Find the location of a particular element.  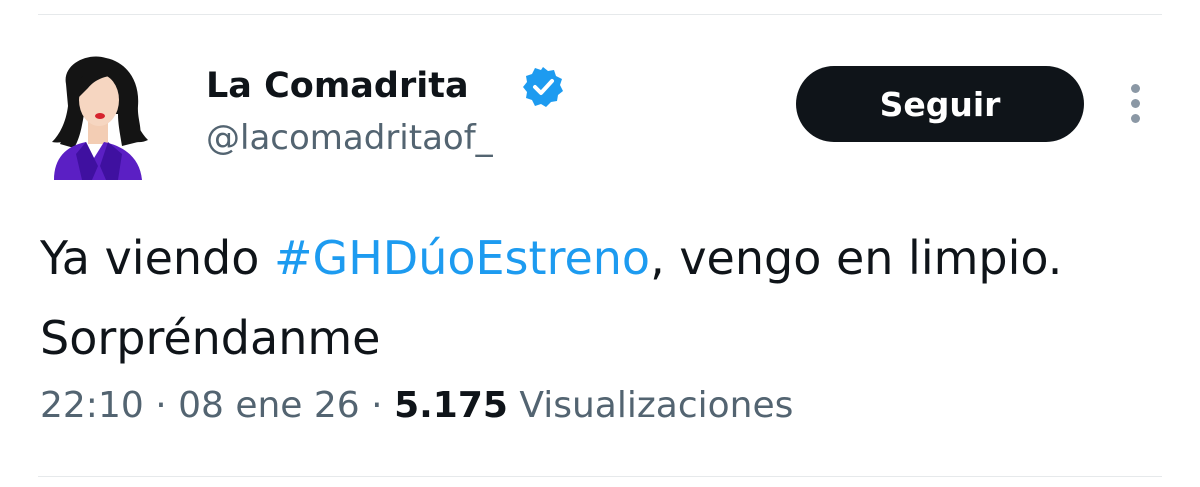

more-options-icon is located at coordinates (1136, 104).